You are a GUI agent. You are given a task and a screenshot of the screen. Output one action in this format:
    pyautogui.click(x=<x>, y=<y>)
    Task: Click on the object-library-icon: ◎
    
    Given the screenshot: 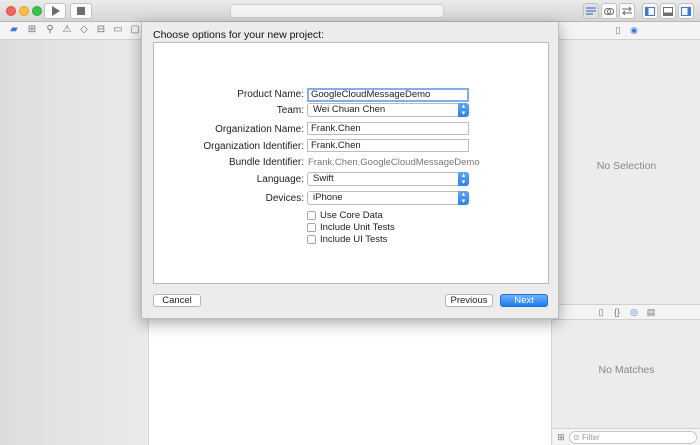 What is the action you would take?
    pyautogui.click(x=634, y=312)
    